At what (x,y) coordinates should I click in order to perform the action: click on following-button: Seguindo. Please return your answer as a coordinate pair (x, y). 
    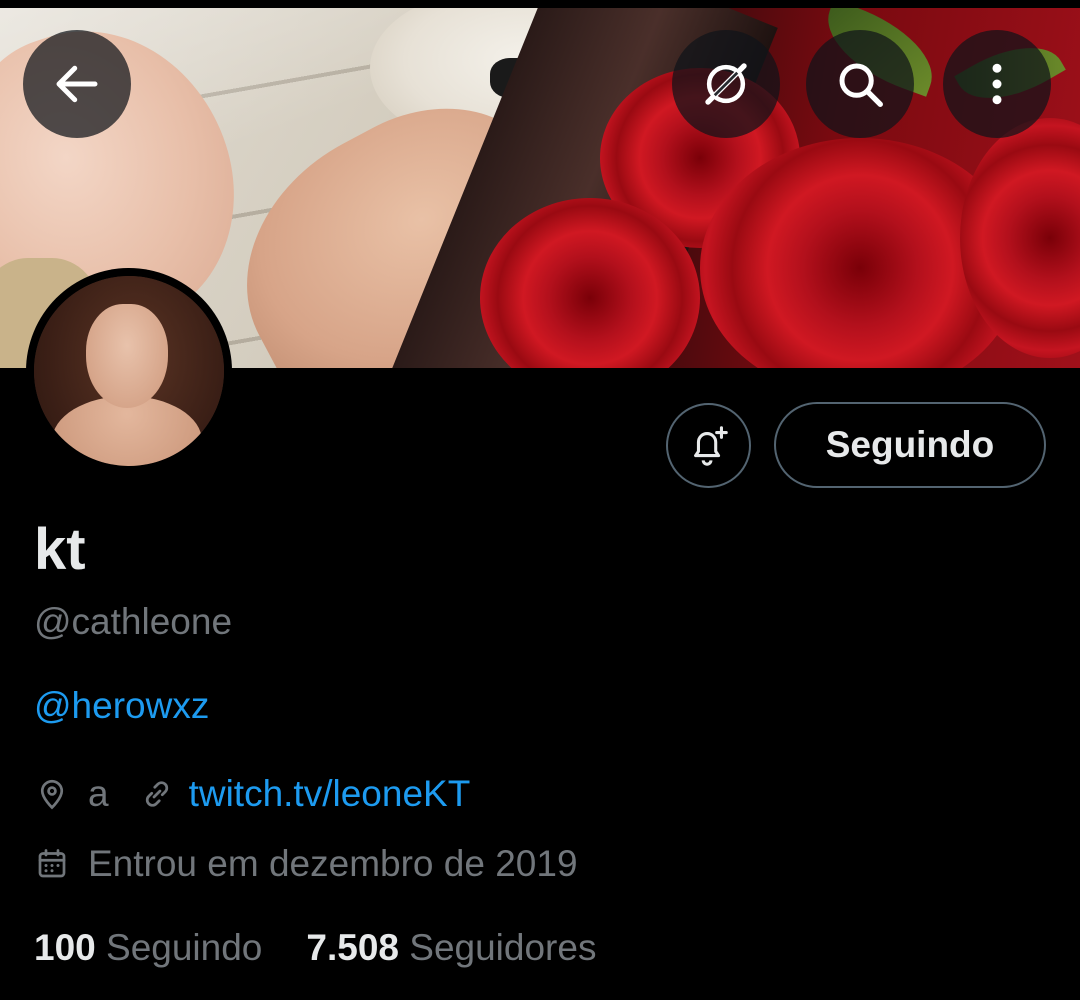
    Looking at the image, I should click on (910, 445).